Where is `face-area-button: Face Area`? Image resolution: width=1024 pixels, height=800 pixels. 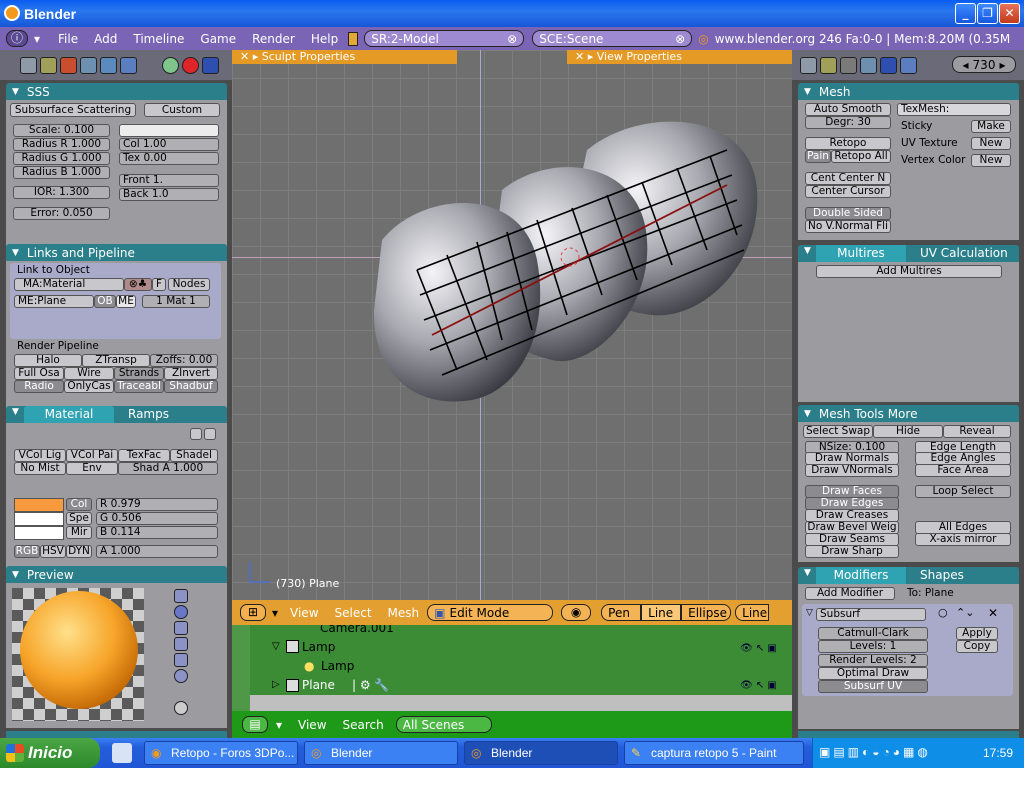
face-area-button: Face Area is located at coordinates (963, 470).